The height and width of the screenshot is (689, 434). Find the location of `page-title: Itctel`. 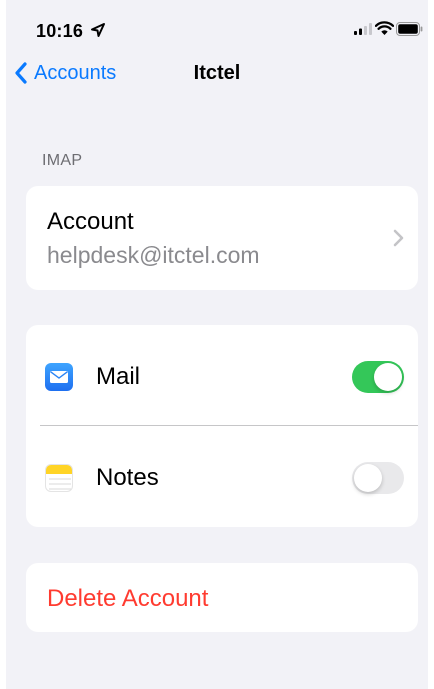

page-title: Itctel is located at coordinates (217, 73).